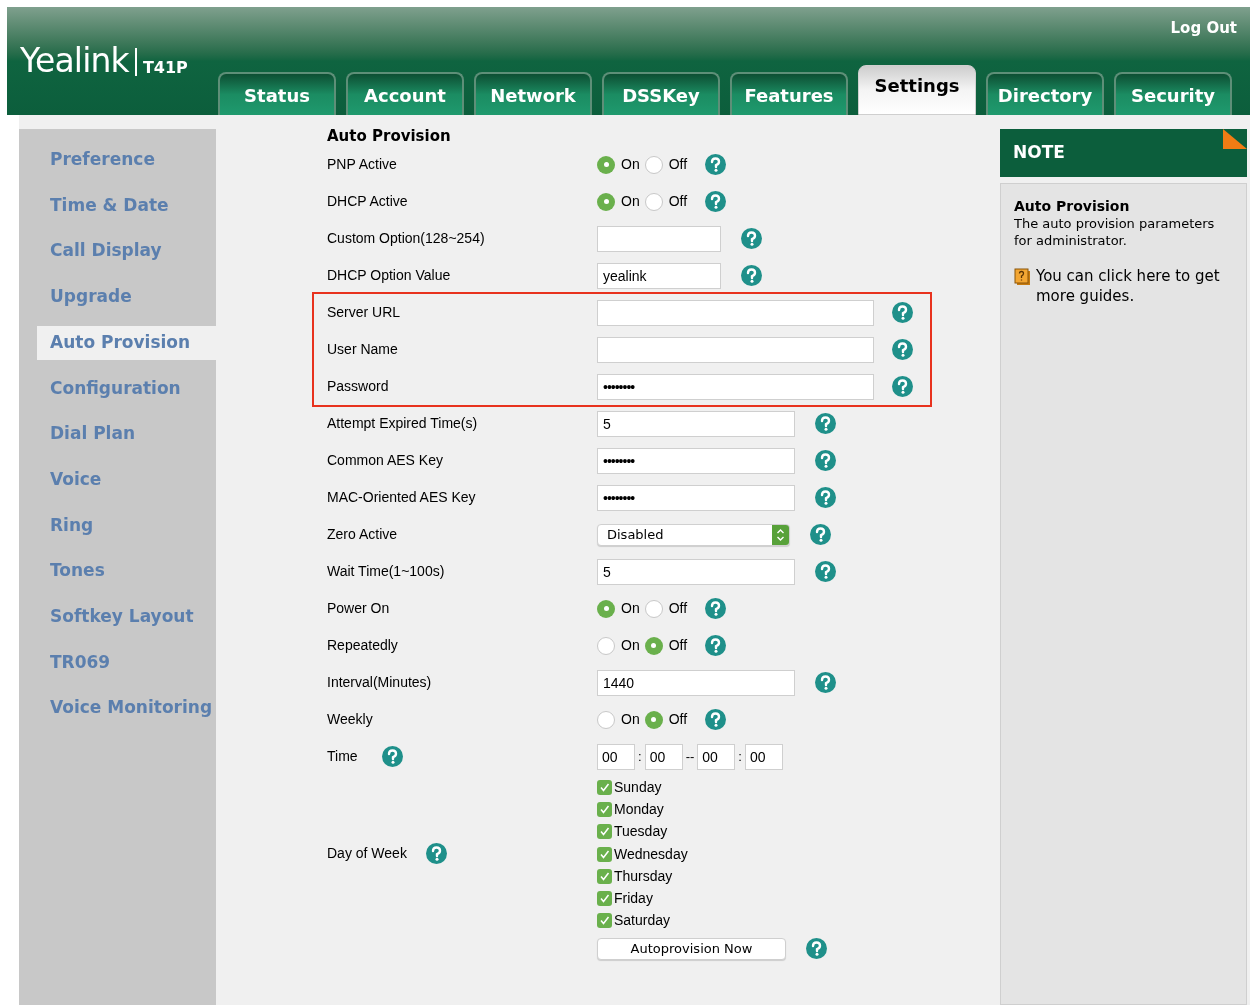 The width and height of the screenshot is (1250, 1005). What do you see at coordinates (389, 275) in the screenshot?
I see `field-label: DHCP Option Value` at bounding box center [389, 275].